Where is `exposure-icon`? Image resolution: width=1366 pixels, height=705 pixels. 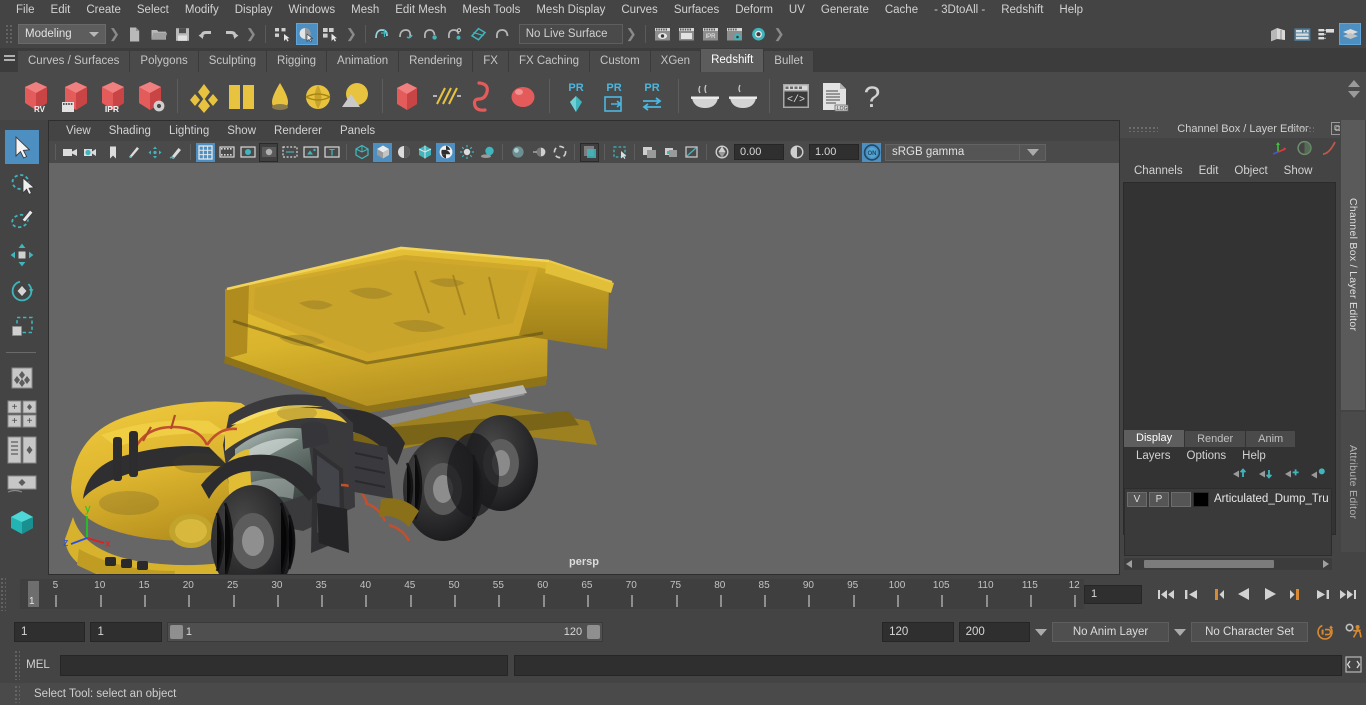 exposure-icon is located at coordinates (721, 152).